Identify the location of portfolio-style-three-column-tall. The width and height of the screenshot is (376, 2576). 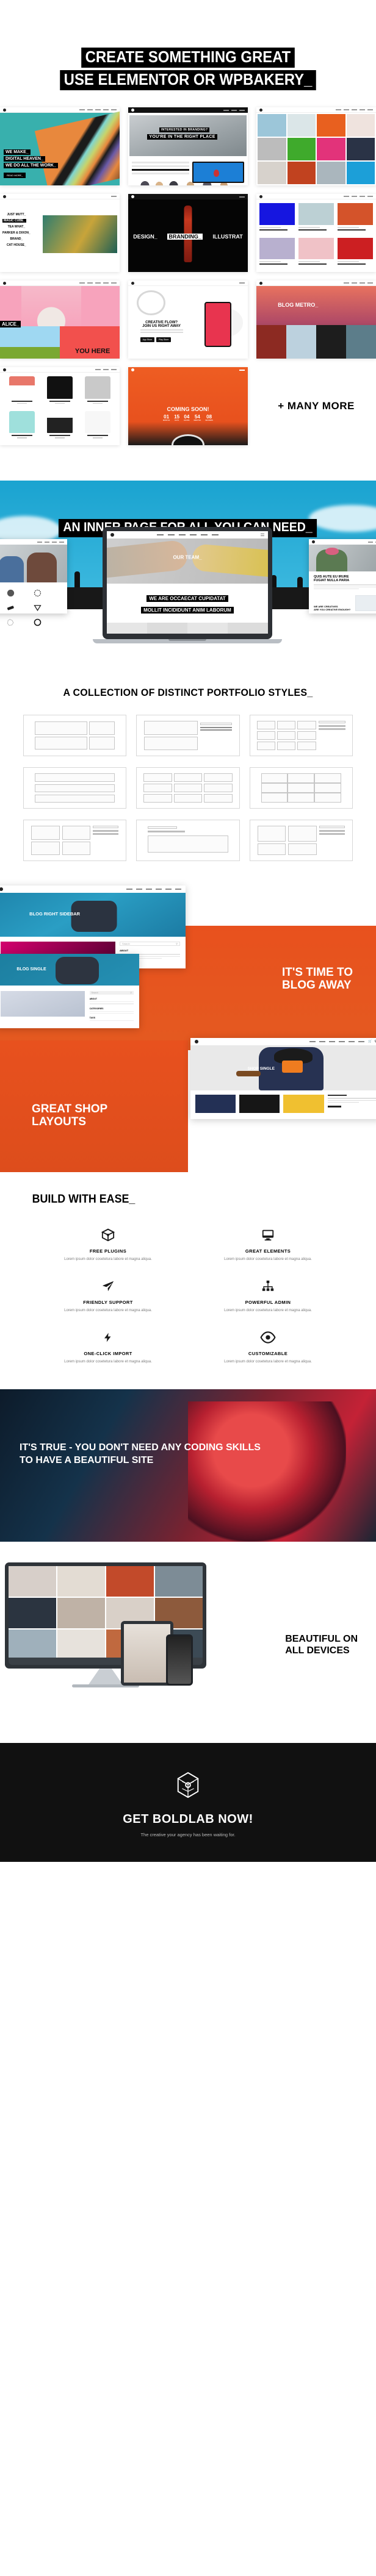
(188, 788).